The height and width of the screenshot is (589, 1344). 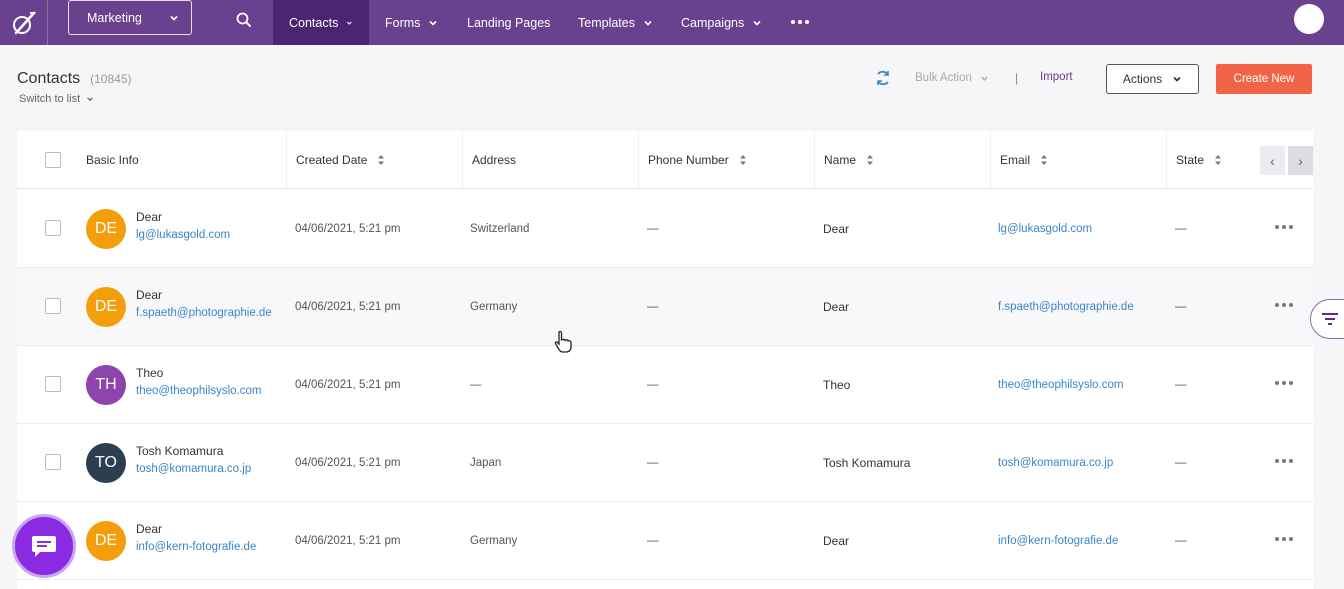 I want to click on email-link: theo@theophilsyslo.com, so click(x=1060, y=384).